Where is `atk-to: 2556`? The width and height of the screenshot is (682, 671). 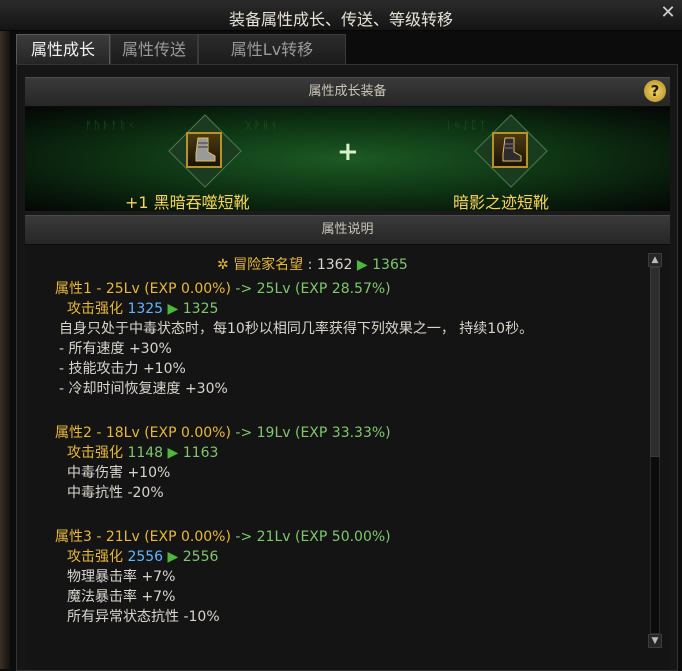 atk-to: 2556 is located at coordinates (200, 557).